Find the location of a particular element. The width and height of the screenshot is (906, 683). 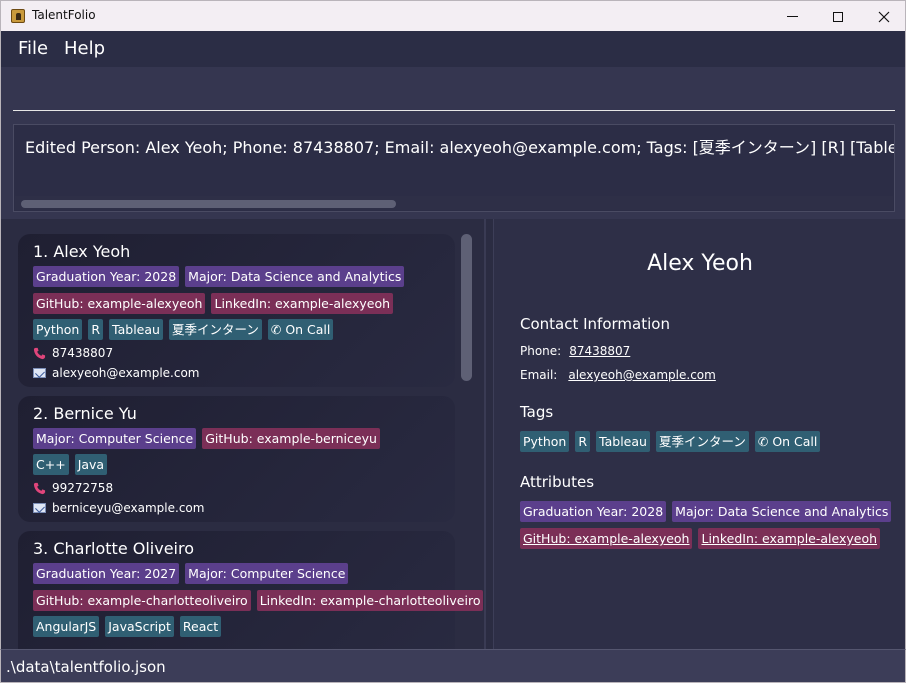

phone-line: 87438807 is located at coordinates (73, 353).